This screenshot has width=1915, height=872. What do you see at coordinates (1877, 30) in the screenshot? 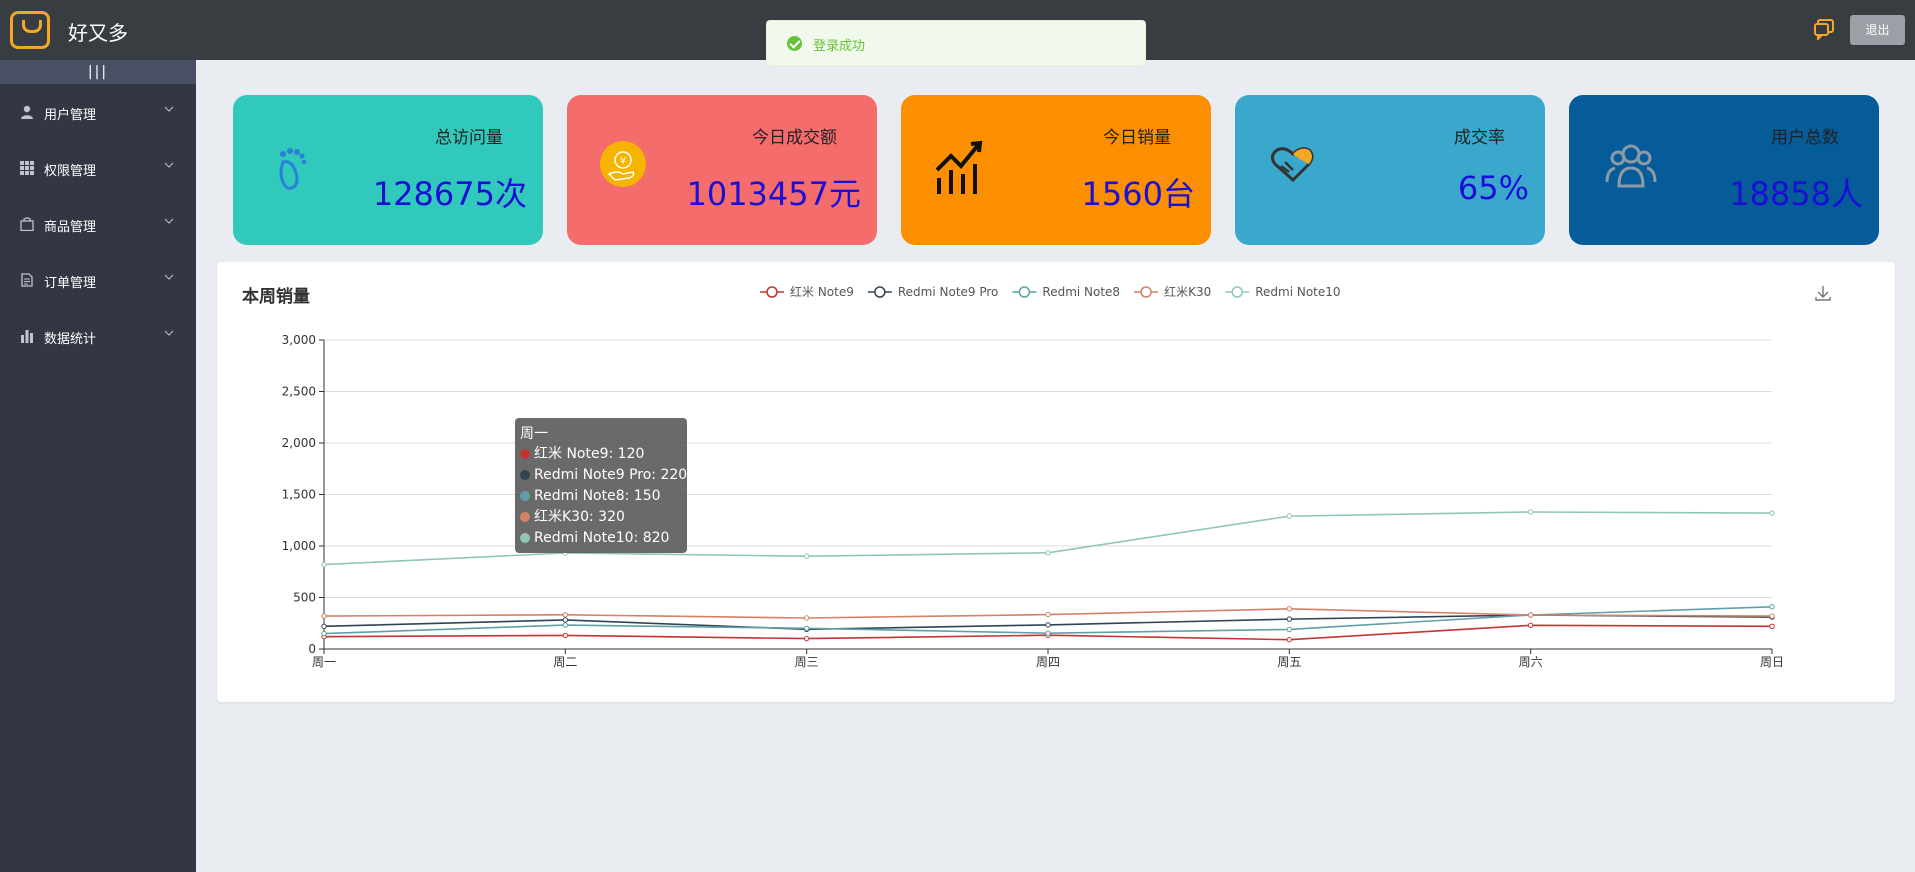
I see `logout-button: 退出` at bounding box center [1877, 30].